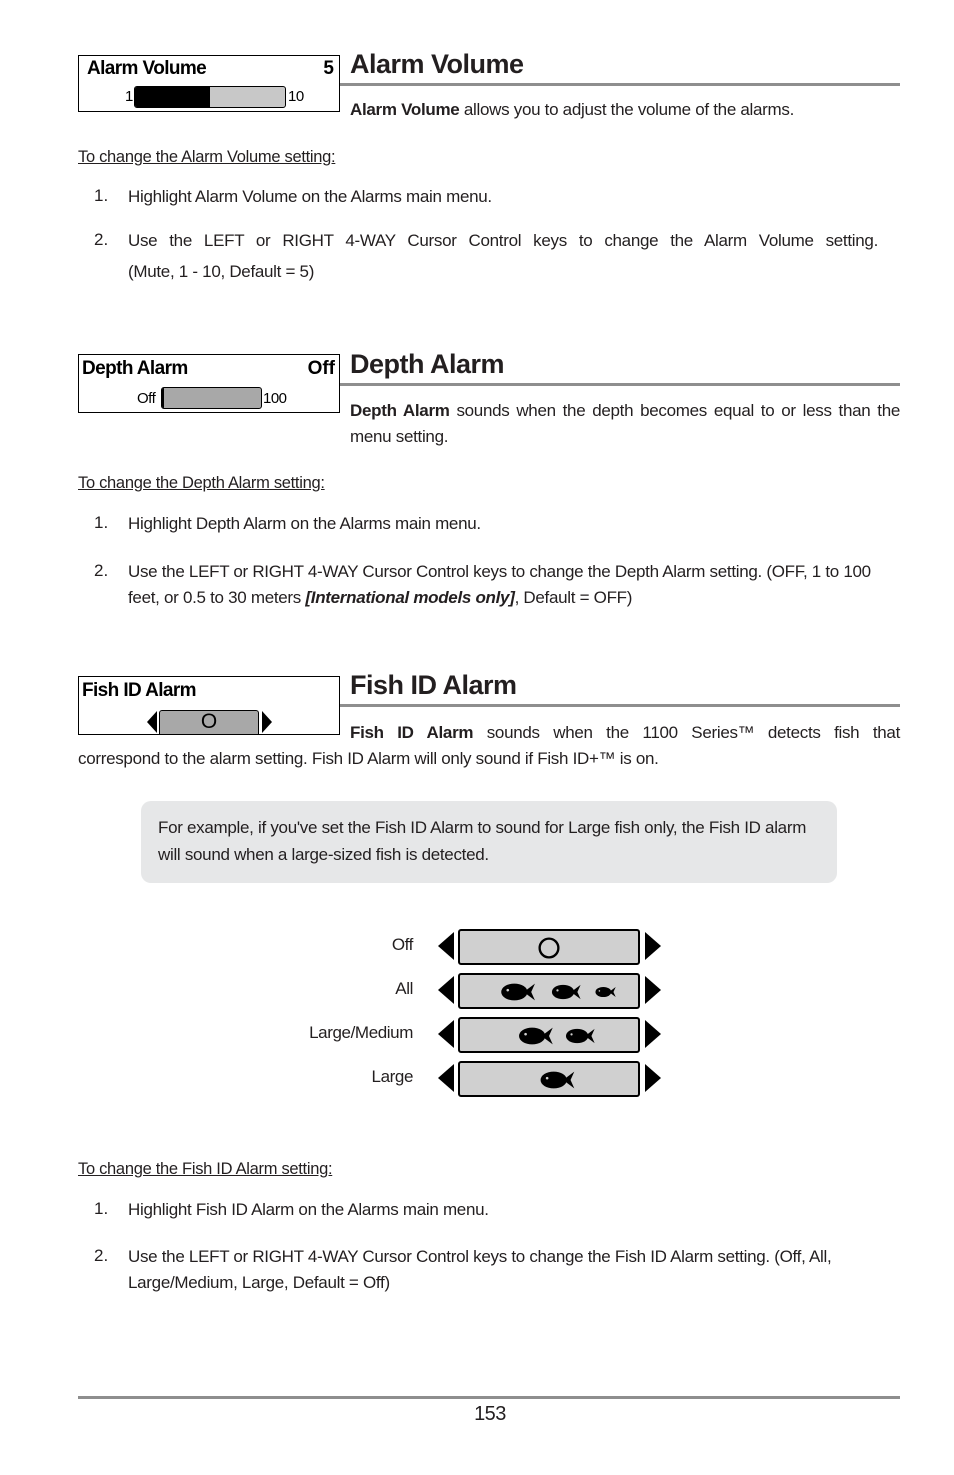 The width and height of the screenshot is (954, 1475). Describe the element at coordinates (275, 398) in the screenshot. I see `depth-alarm-max-label: 100` at that location.